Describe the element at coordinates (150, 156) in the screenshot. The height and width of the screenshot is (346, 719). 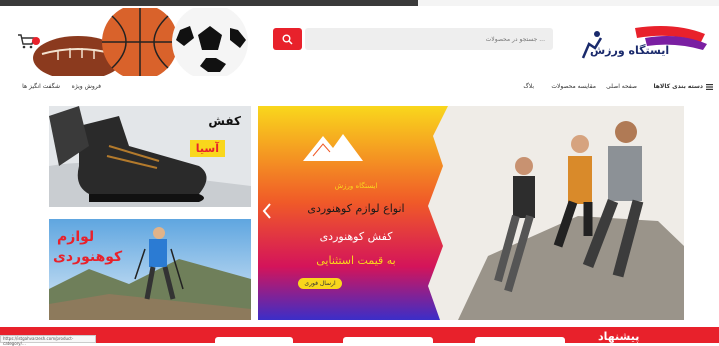
I see `shoes-banner: کفش آسیا` at that location.